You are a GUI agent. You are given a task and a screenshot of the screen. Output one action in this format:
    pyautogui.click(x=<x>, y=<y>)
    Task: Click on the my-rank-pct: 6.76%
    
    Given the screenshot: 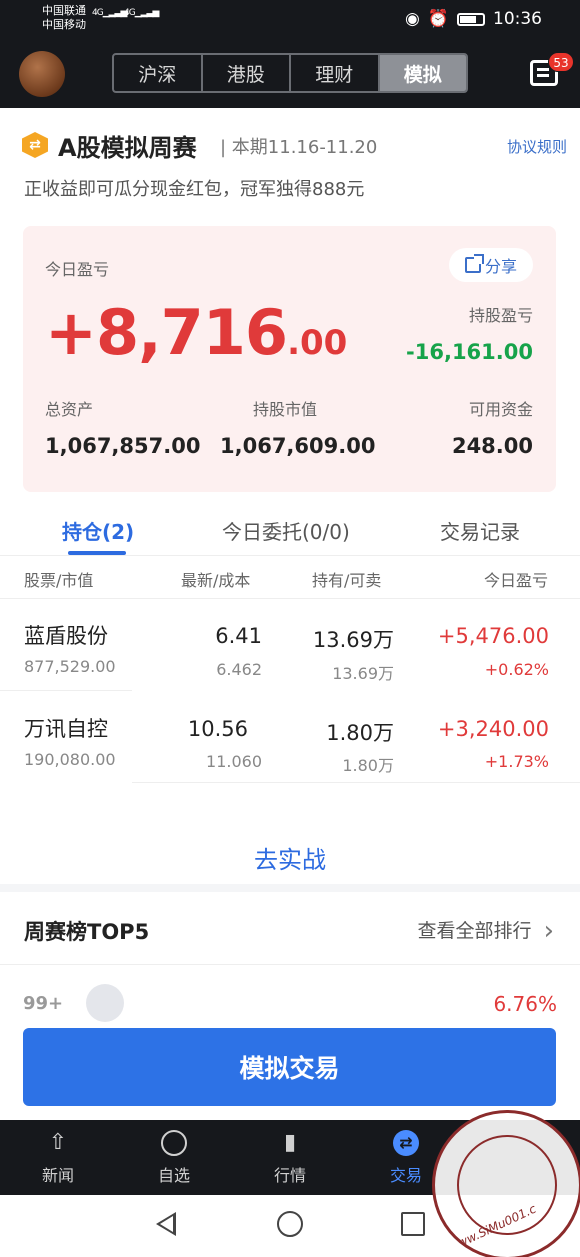 What is the action you would take?
    pyautogui.click(x=525, y=1004)
    